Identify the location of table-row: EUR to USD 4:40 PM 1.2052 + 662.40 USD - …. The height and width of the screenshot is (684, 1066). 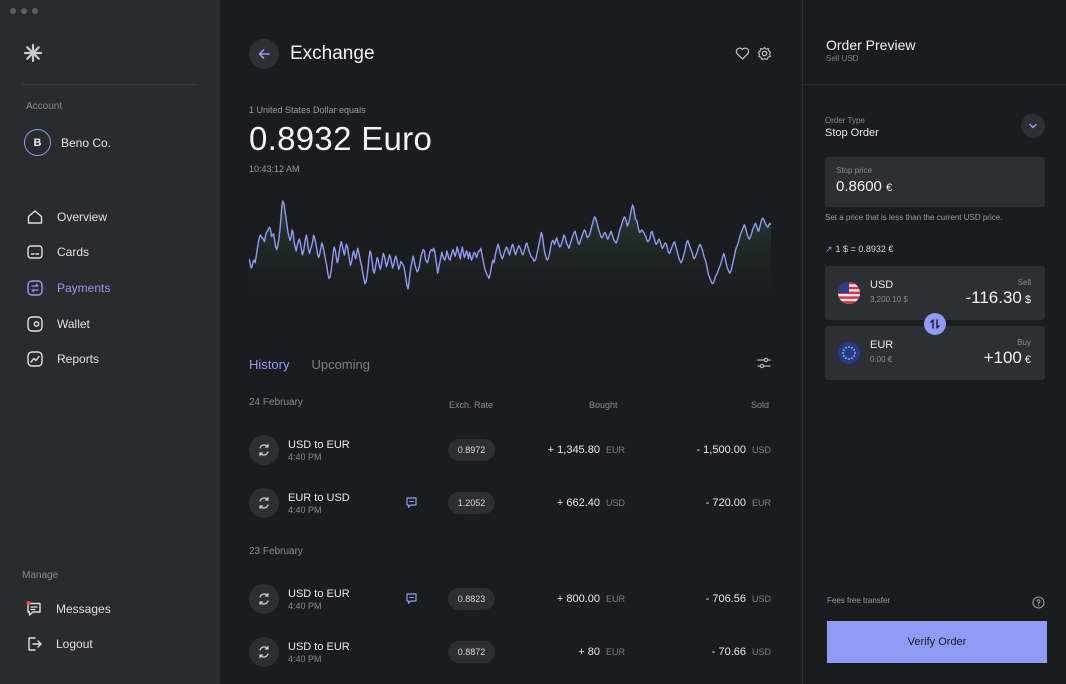
(510, 504).